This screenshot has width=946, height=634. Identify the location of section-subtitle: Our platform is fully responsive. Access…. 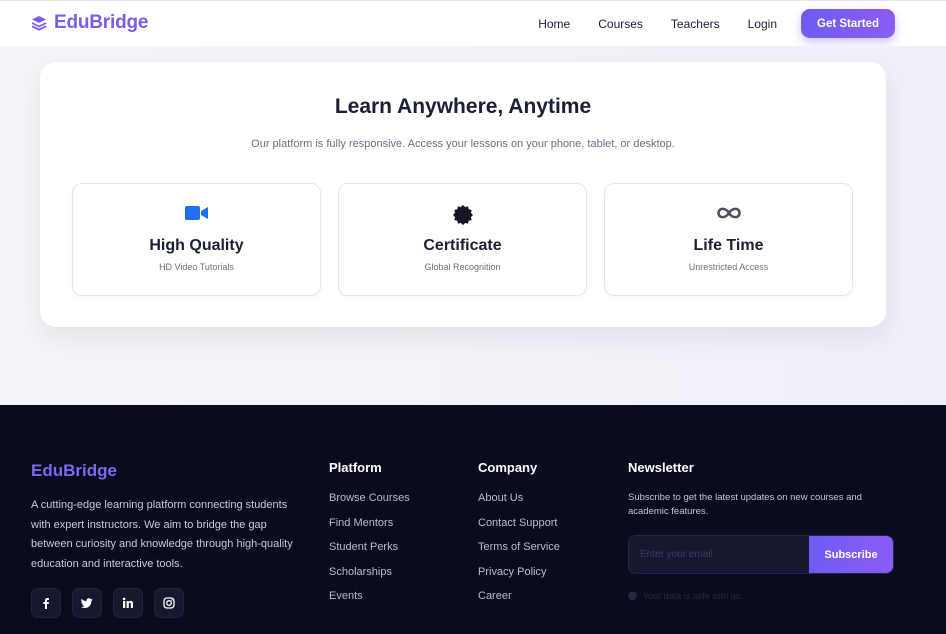
(463, 144).